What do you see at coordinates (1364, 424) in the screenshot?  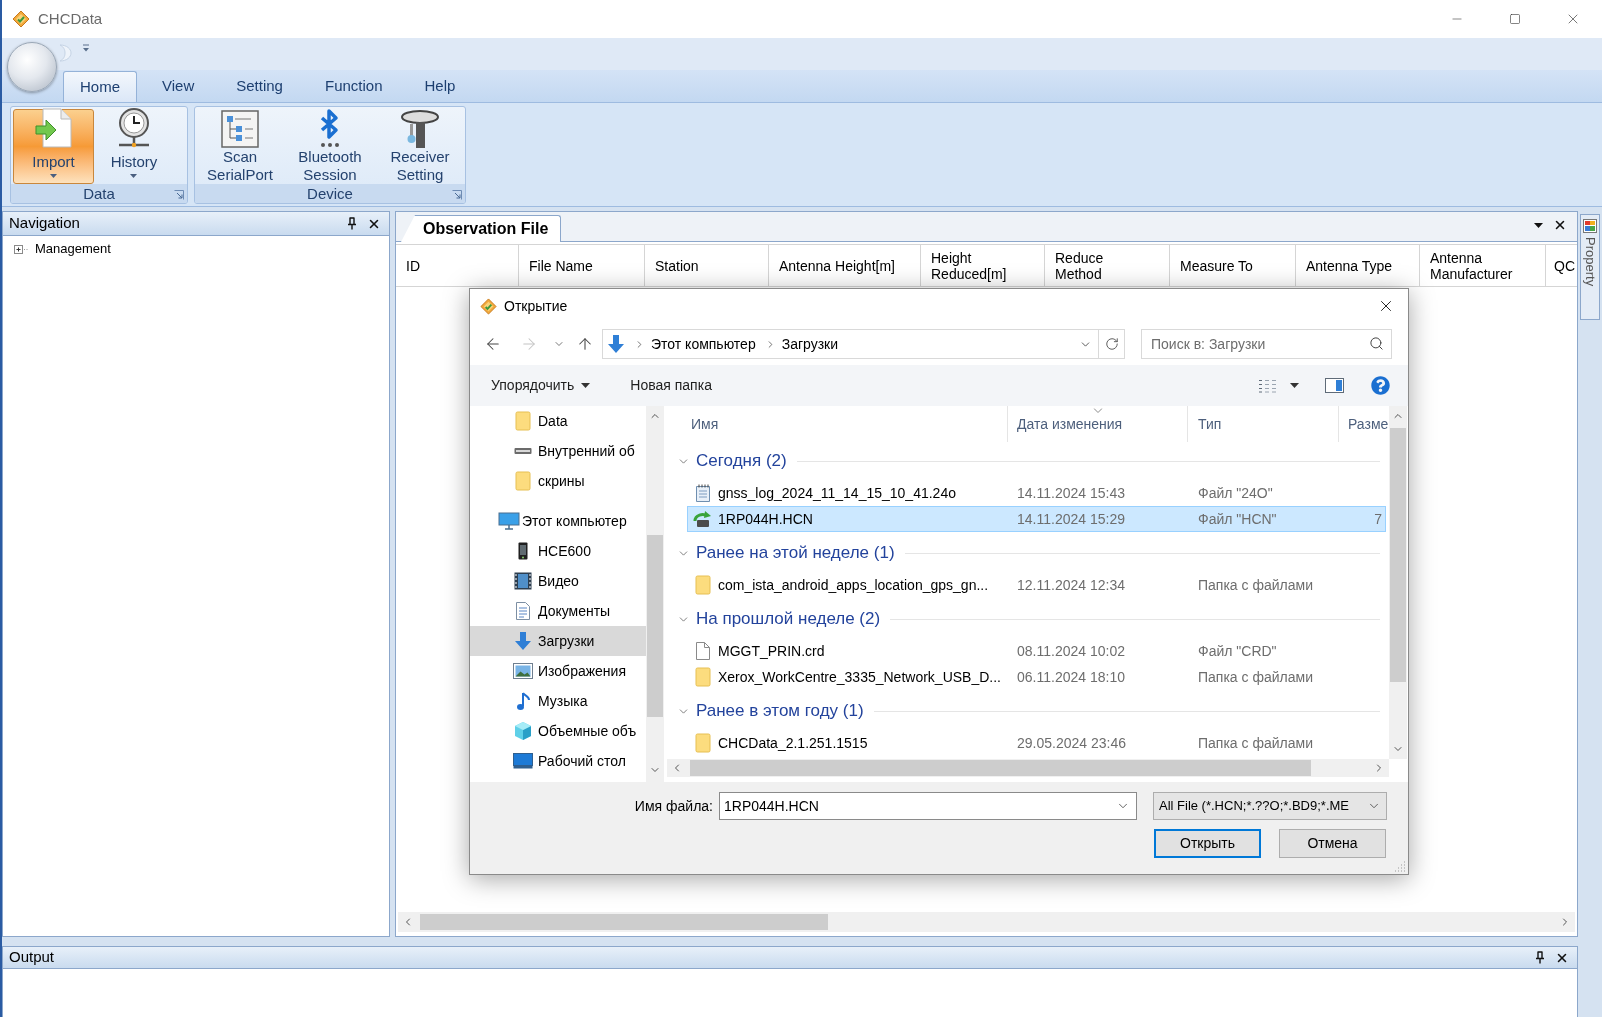 I see `column-header: Разме` at bounding box center [1364, 424].